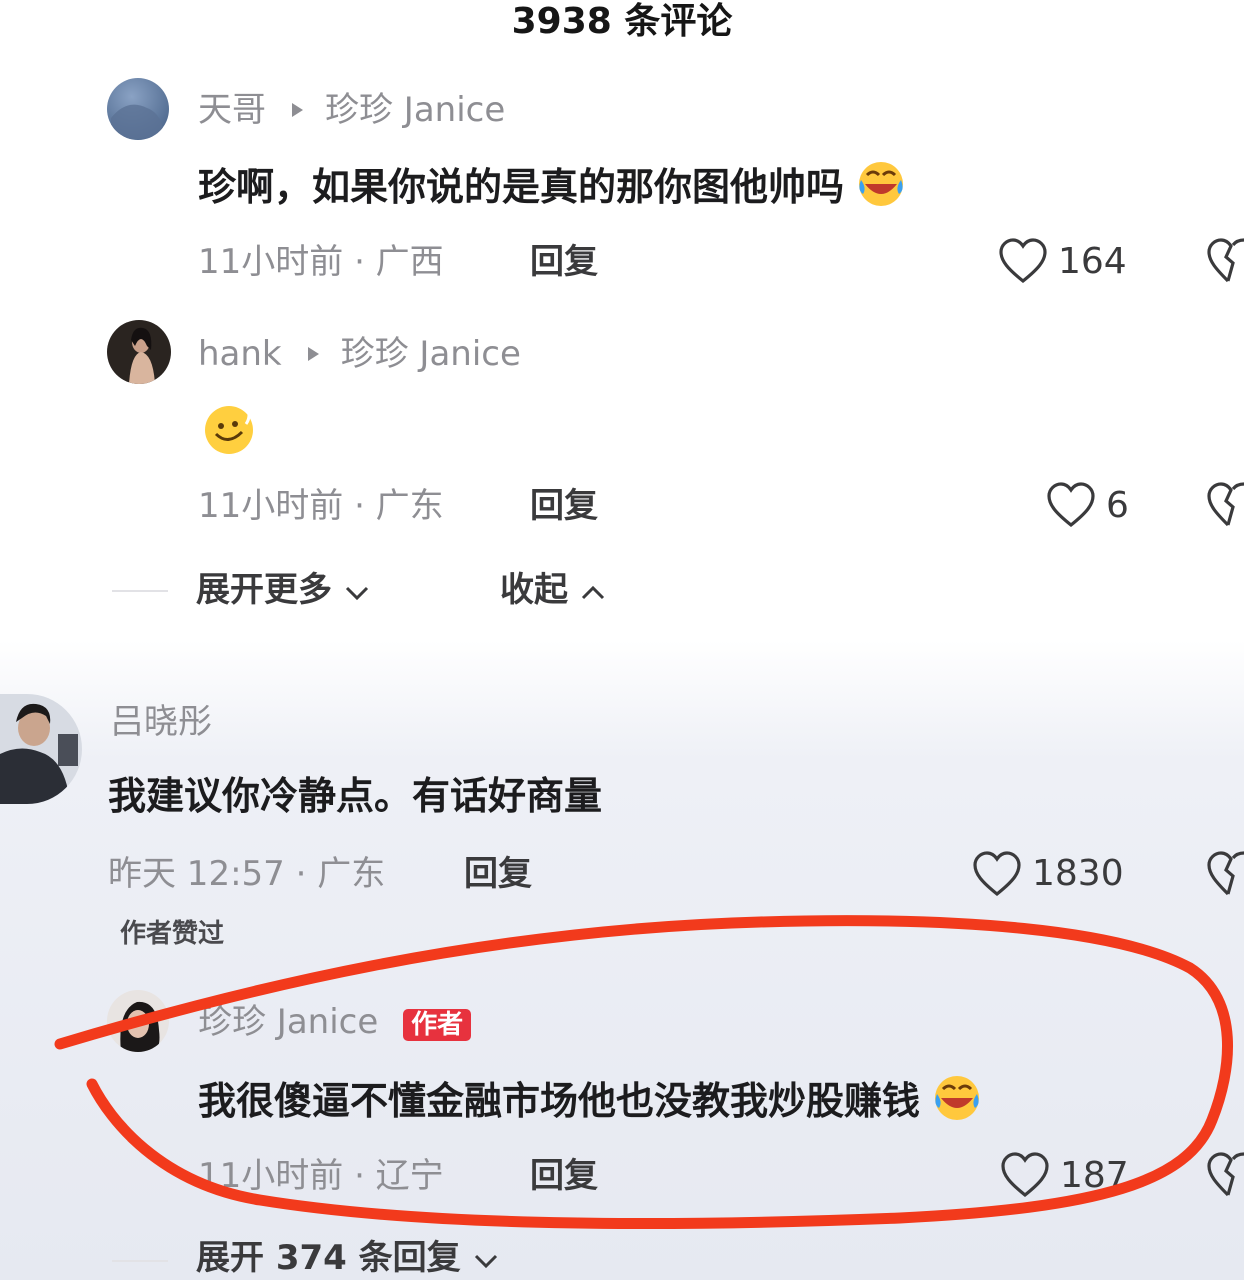 The width and height of the screenshot is (1244, 1280). I want to click on chevron-up-icon, so click(593, 592).